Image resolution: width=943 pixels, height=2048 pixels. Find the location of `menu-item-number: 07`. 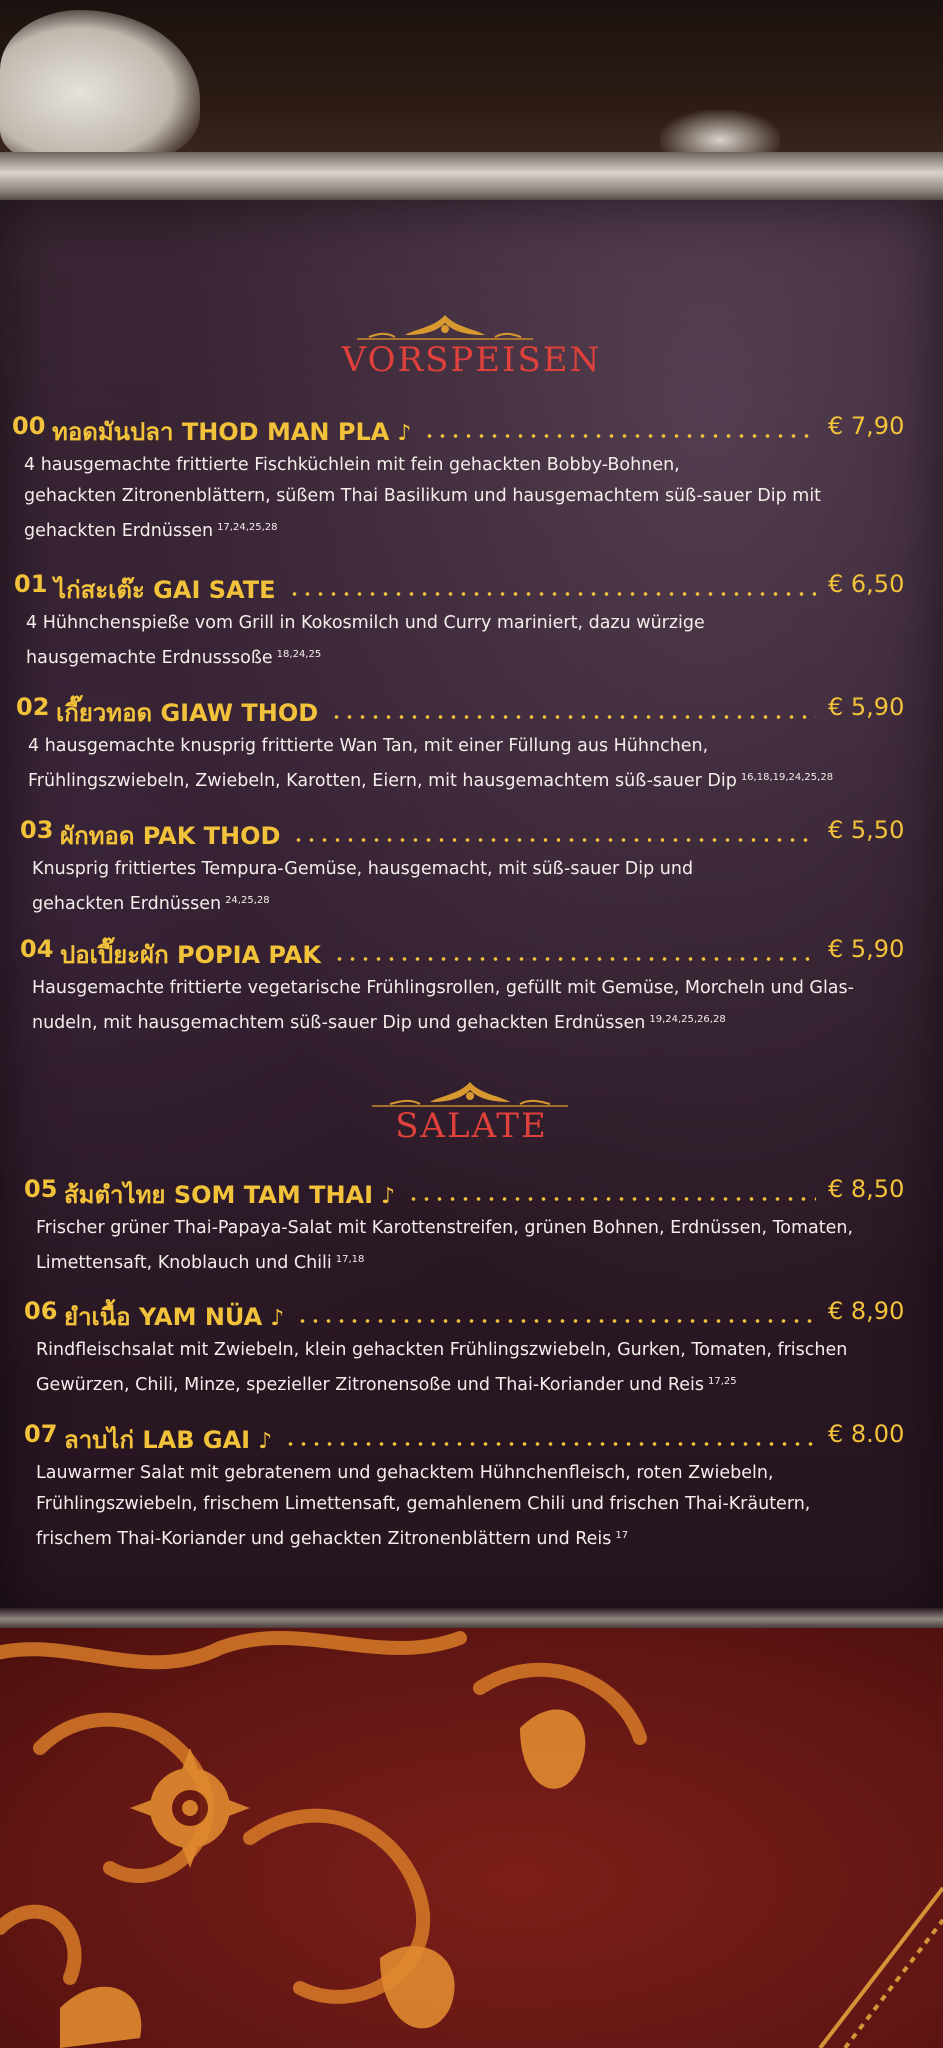

menu-item-number: 07 is located at coordinates (41, 1434).